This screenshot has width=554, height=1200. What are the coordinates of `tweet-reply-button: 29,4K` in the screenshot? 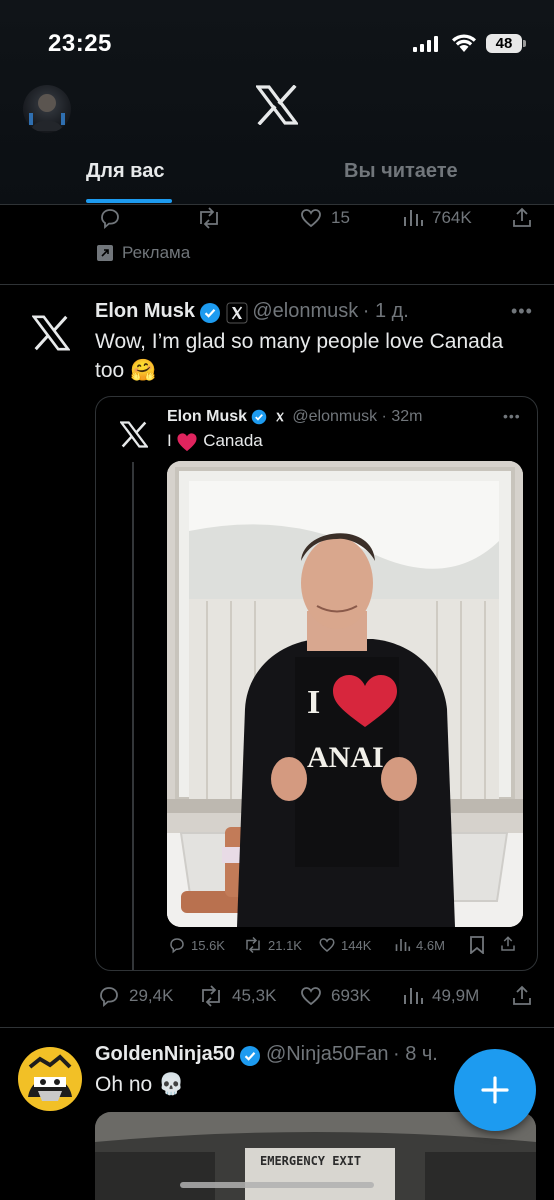 It's located at (135, 996).